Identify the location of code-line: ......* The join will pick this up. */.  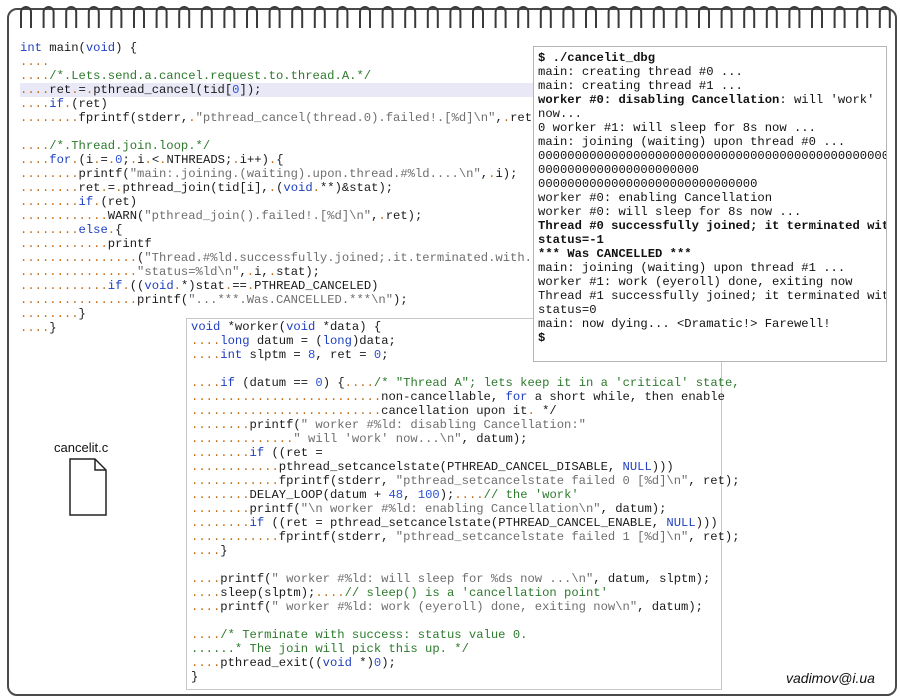
(330, 649).